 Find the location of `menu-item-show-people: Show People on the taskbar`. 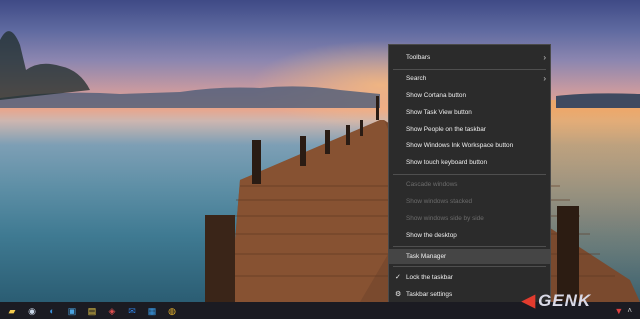

menu-item-show-people: Show People on the taskbar is located at coordinates (469, 129).